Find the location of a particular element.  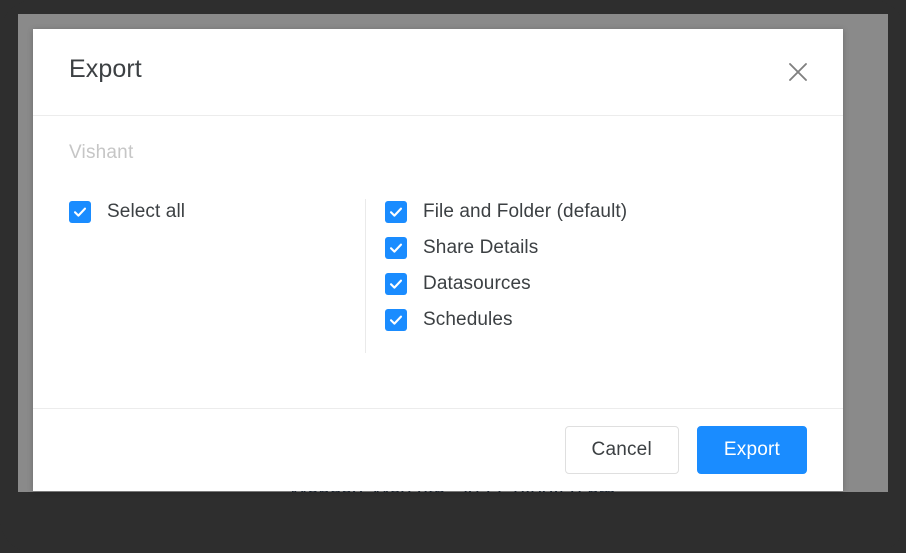

checkbox-select-all is located at coordinates (80, 212).